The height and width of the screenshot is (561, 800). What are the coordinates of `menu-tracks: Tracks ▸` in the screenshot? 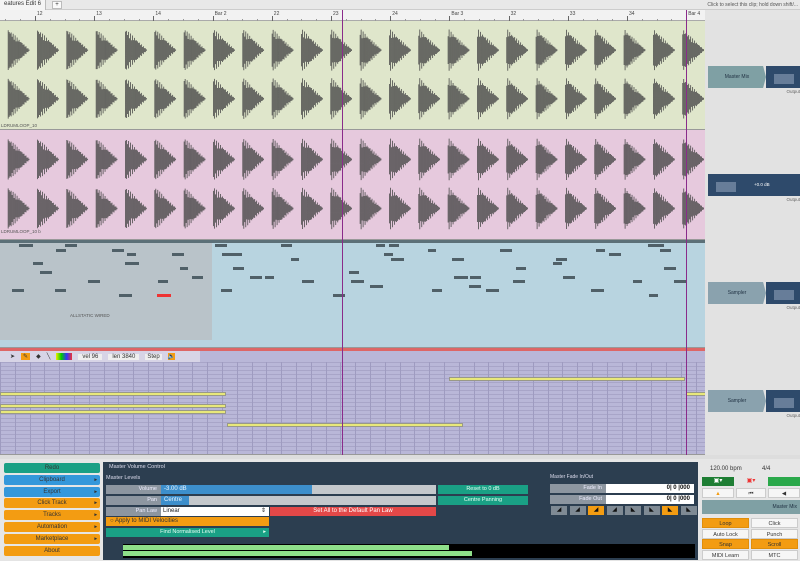 It's located at (52, 515).